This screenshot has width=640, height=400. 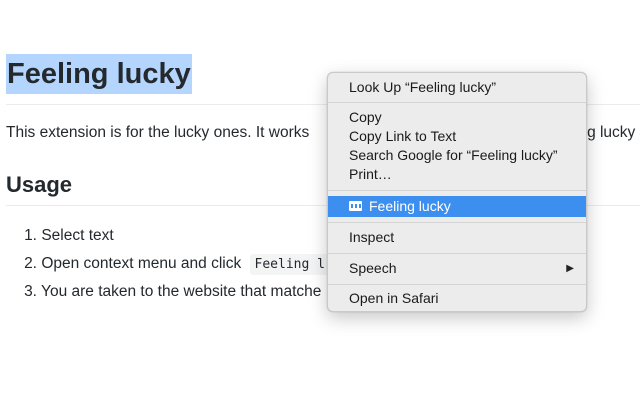 What do you see at coordinates (570, 268) in the screenshot?
I see `submenu-arrow-icon: ▶` at bounding box center [570, 268].